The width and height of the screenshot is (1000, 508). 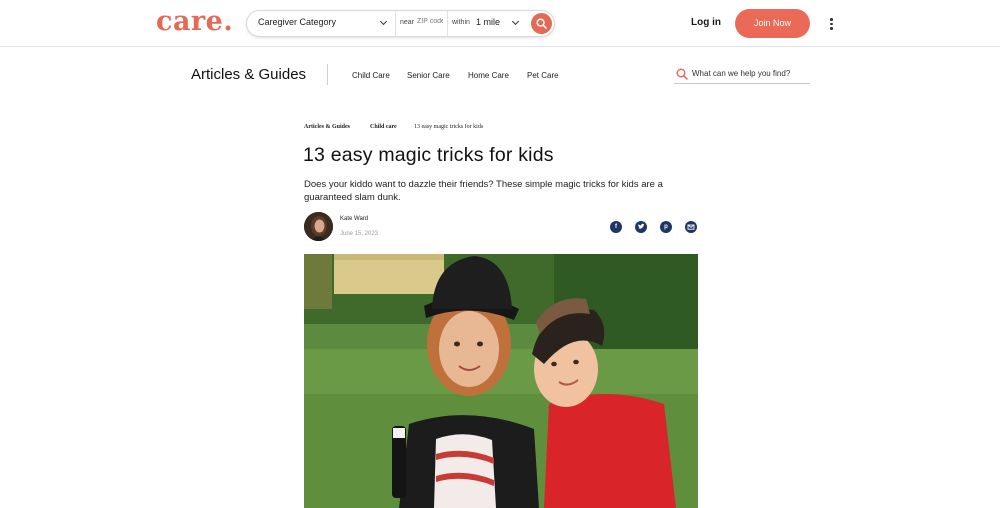 What do you see at coordinates (543, 75) in the screenshot?
I see `subnav-pet-care: Pet Care` at bounding box center [543, 75].